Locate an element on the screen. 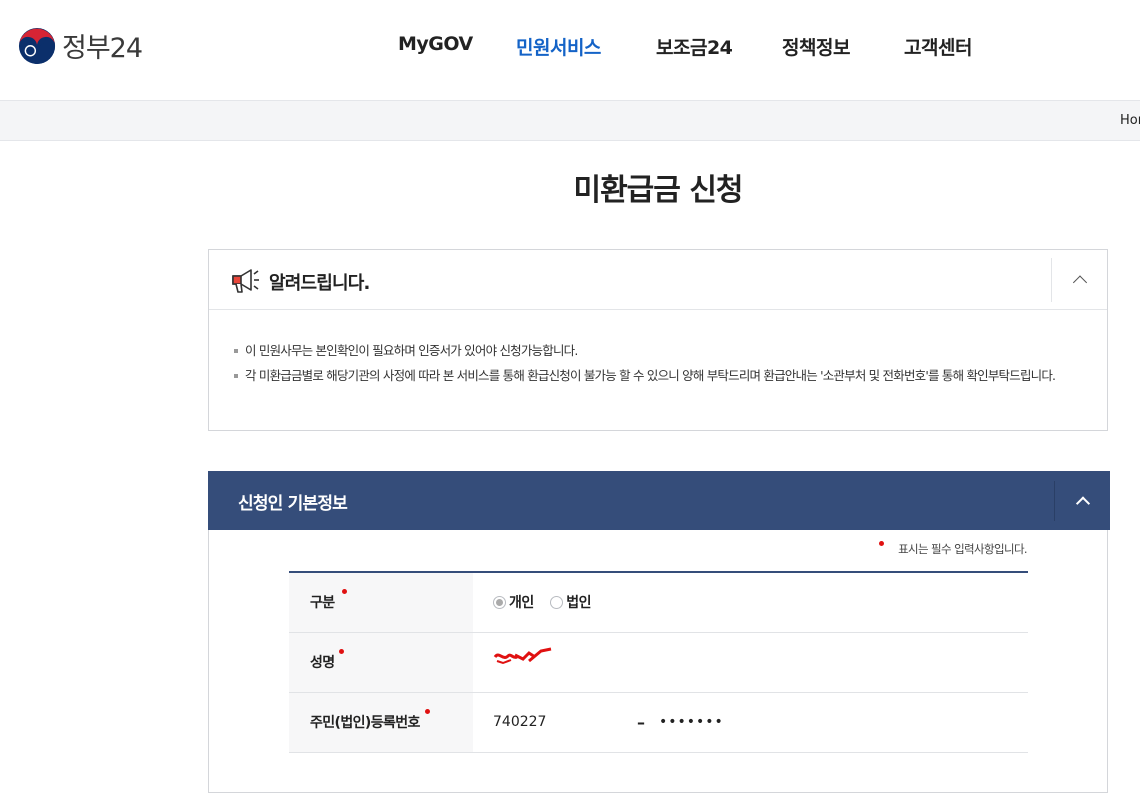  rrn-value-cell: 740227 – ••••••• is located at coordinates (750, 722).